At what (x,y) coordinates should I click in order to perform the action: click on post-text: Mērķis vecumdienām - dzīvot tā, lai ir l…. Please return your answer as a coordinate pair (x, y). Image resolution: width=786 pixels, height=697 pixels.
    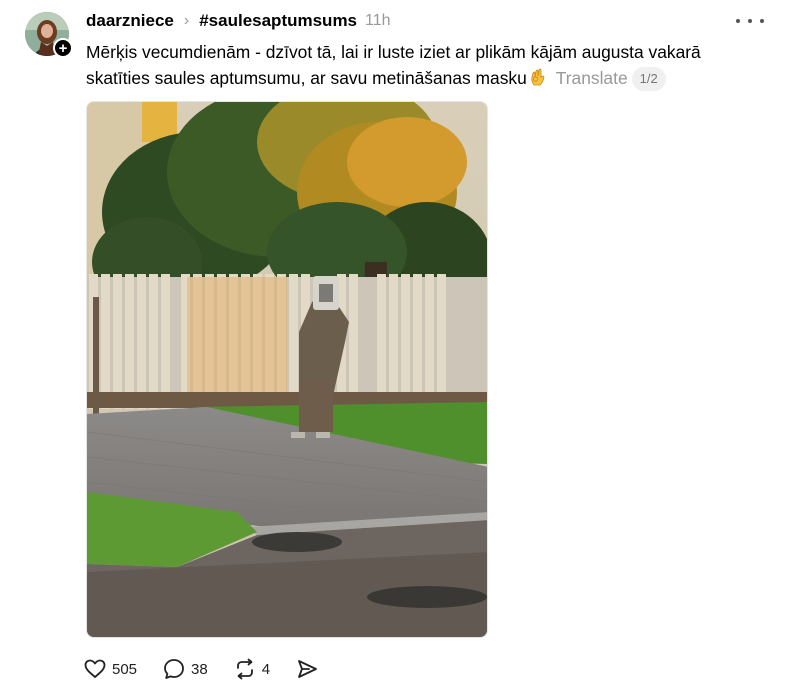
    Looking at the image, I should click on (426, 65).